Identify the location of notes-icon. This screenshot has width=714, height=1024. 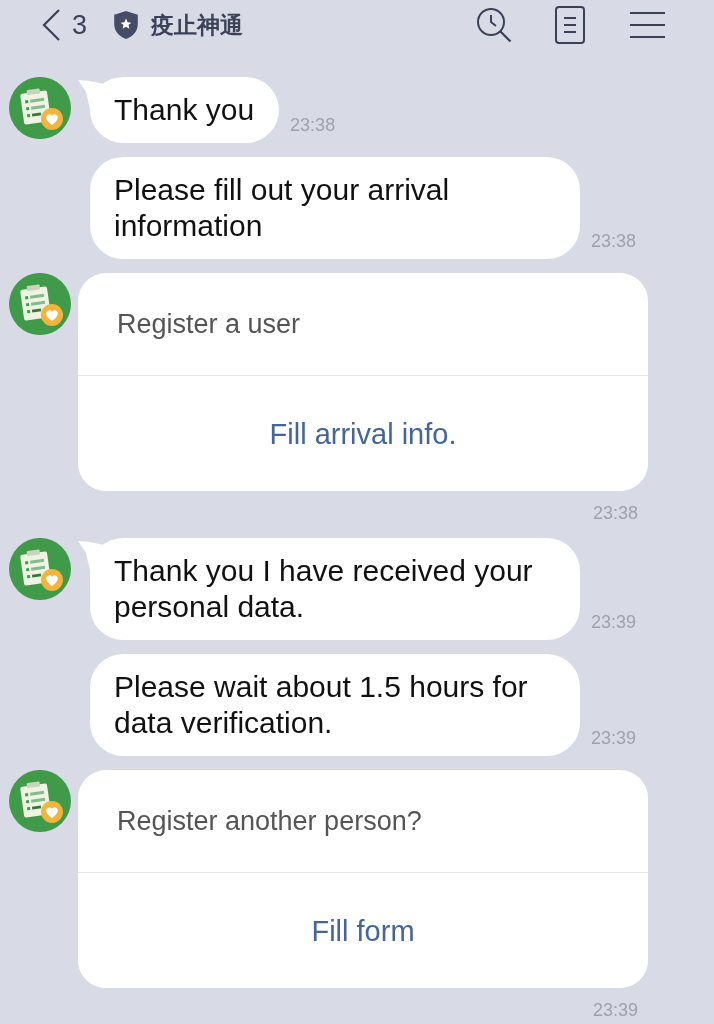
(570, 25).